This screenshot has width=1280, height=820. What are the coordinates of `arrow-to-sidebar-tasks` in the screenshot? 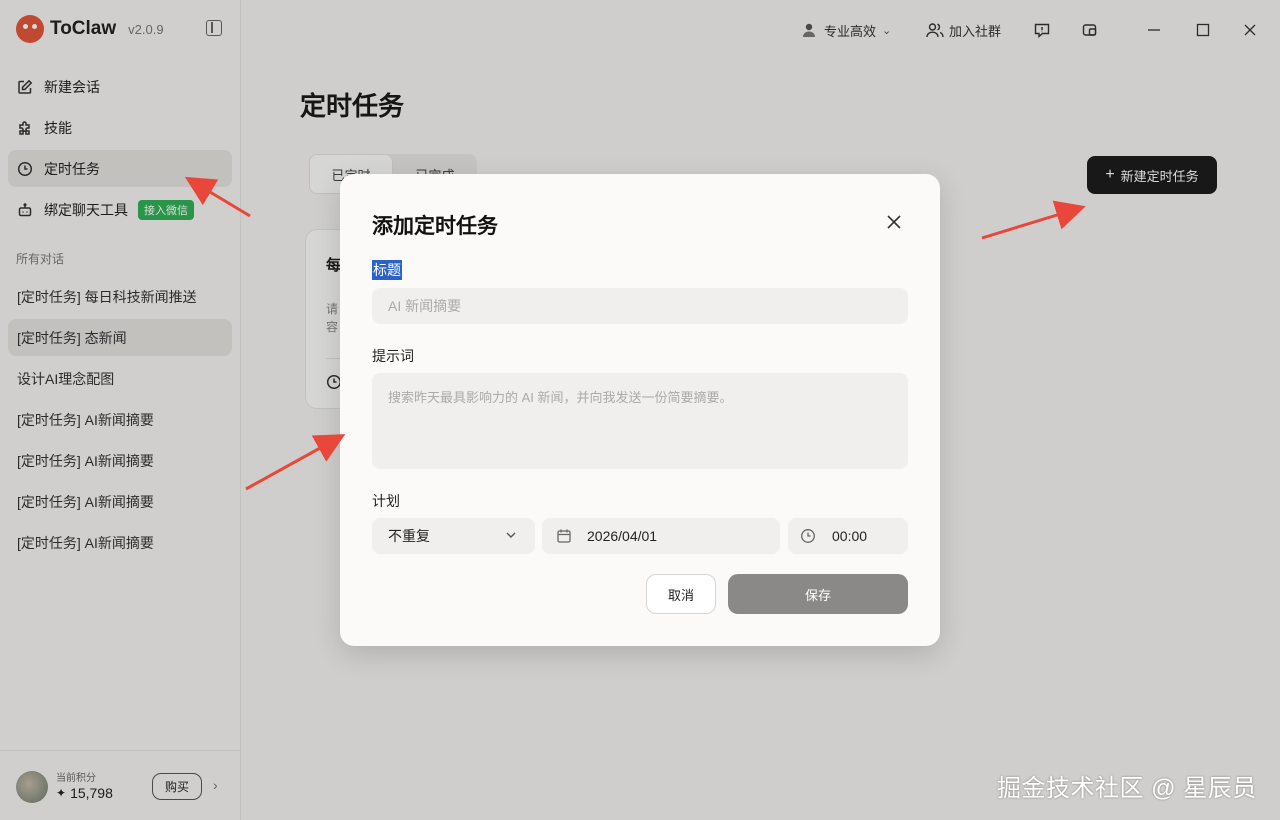 It's located at (217, 197).